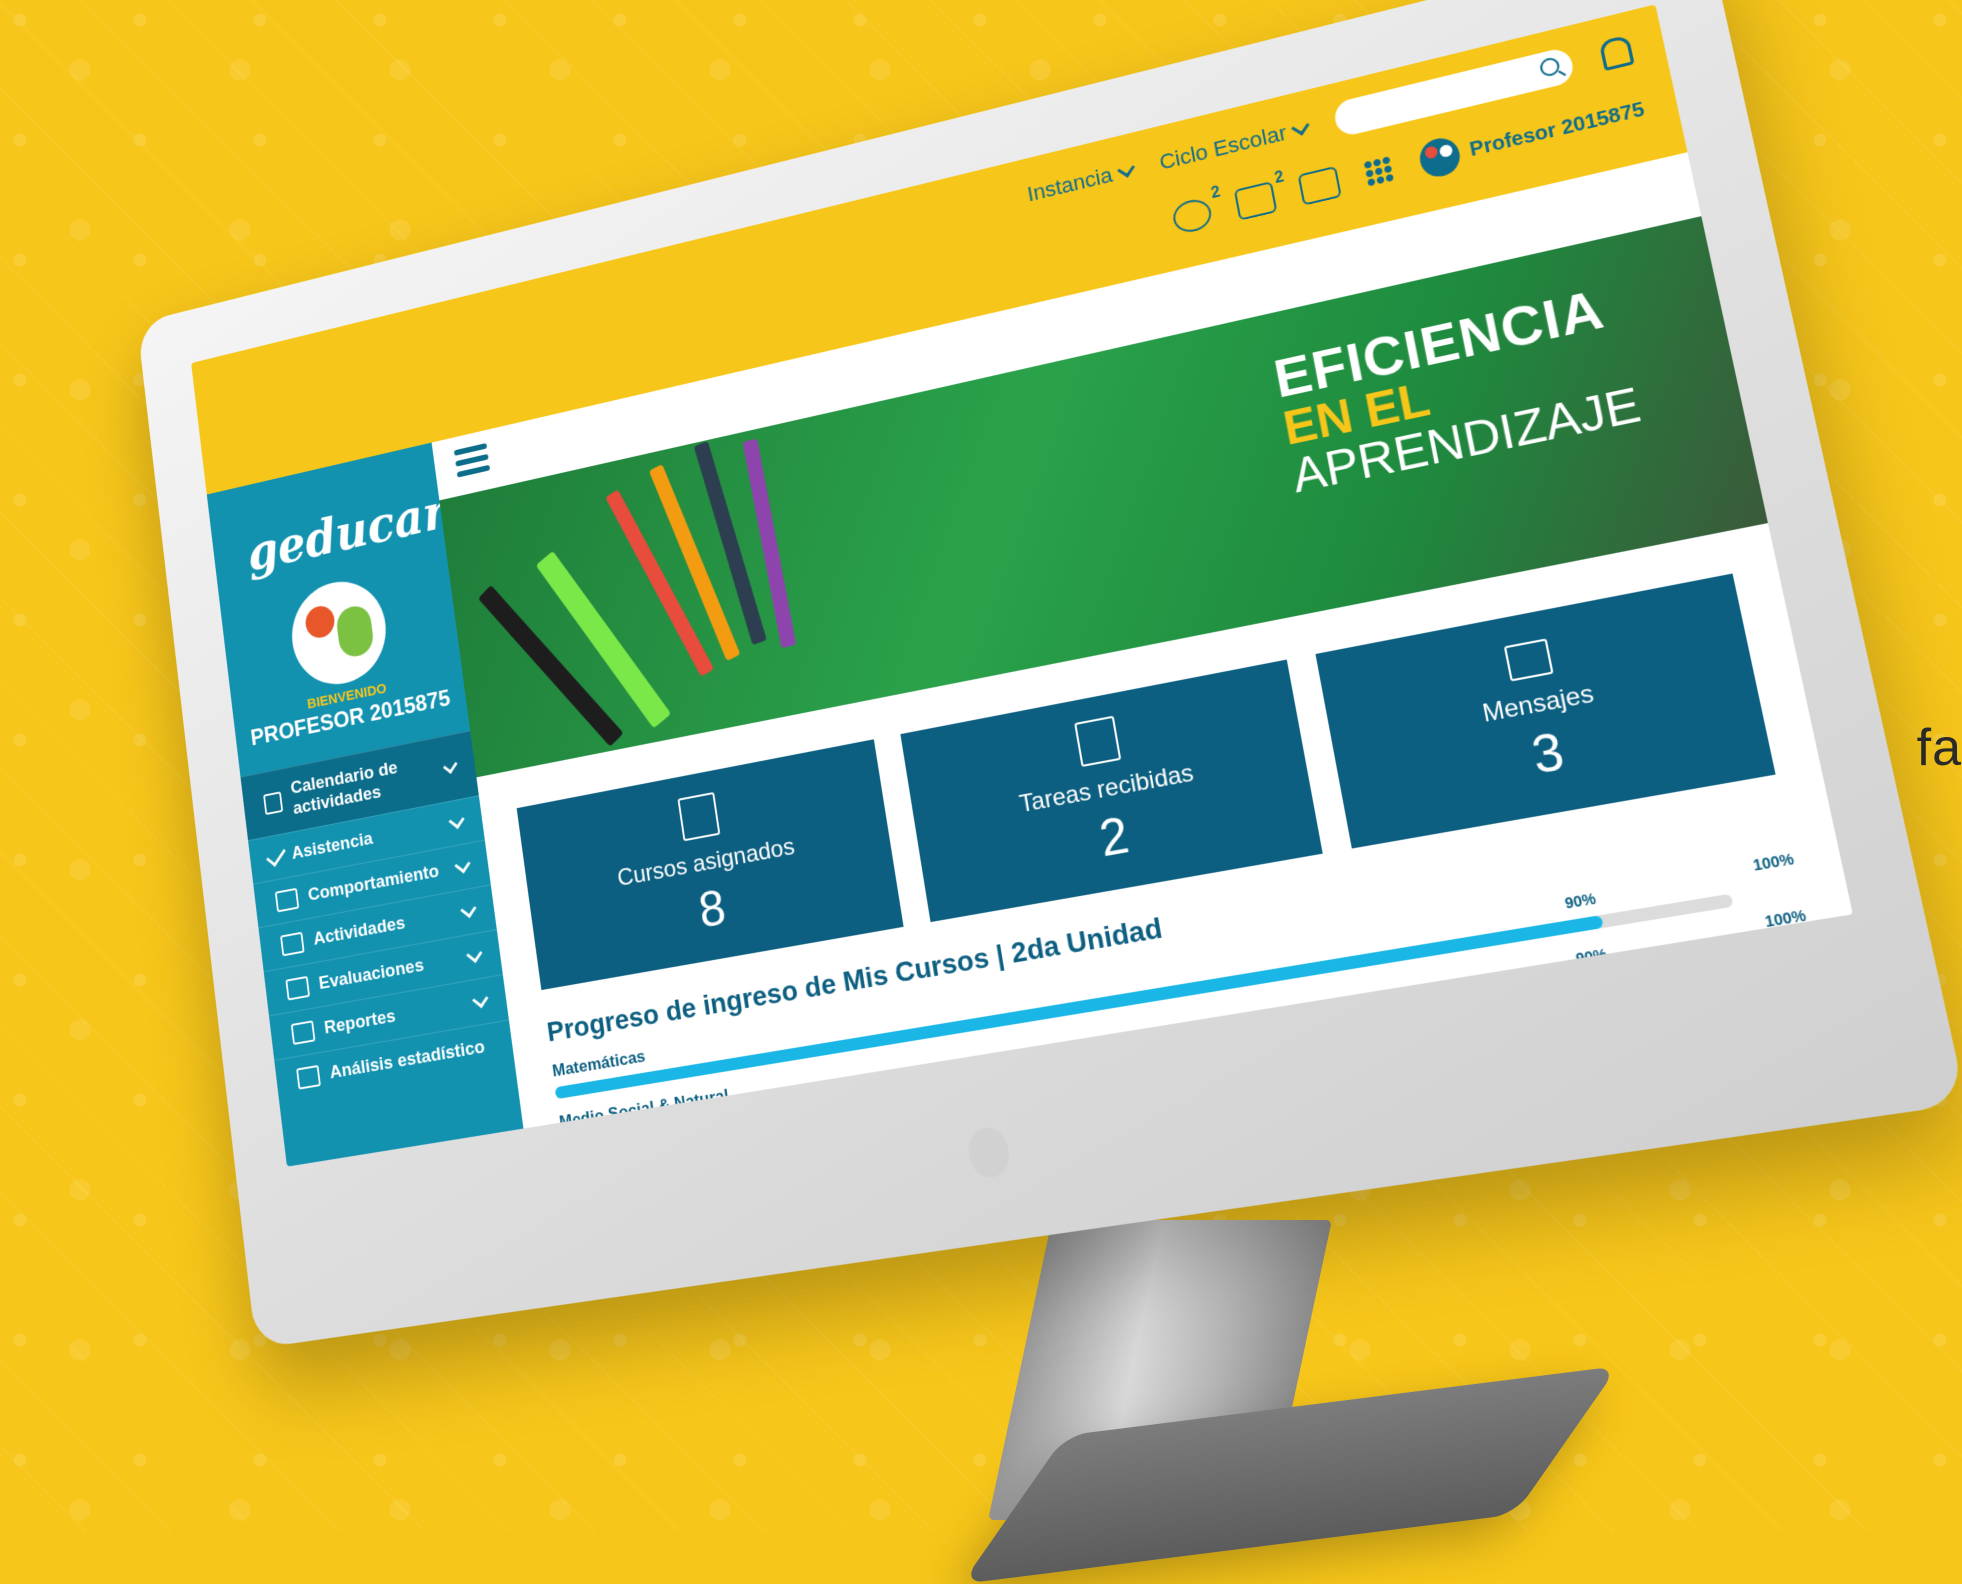  I want to click on edge-caption: fa, so click(1939, 748).